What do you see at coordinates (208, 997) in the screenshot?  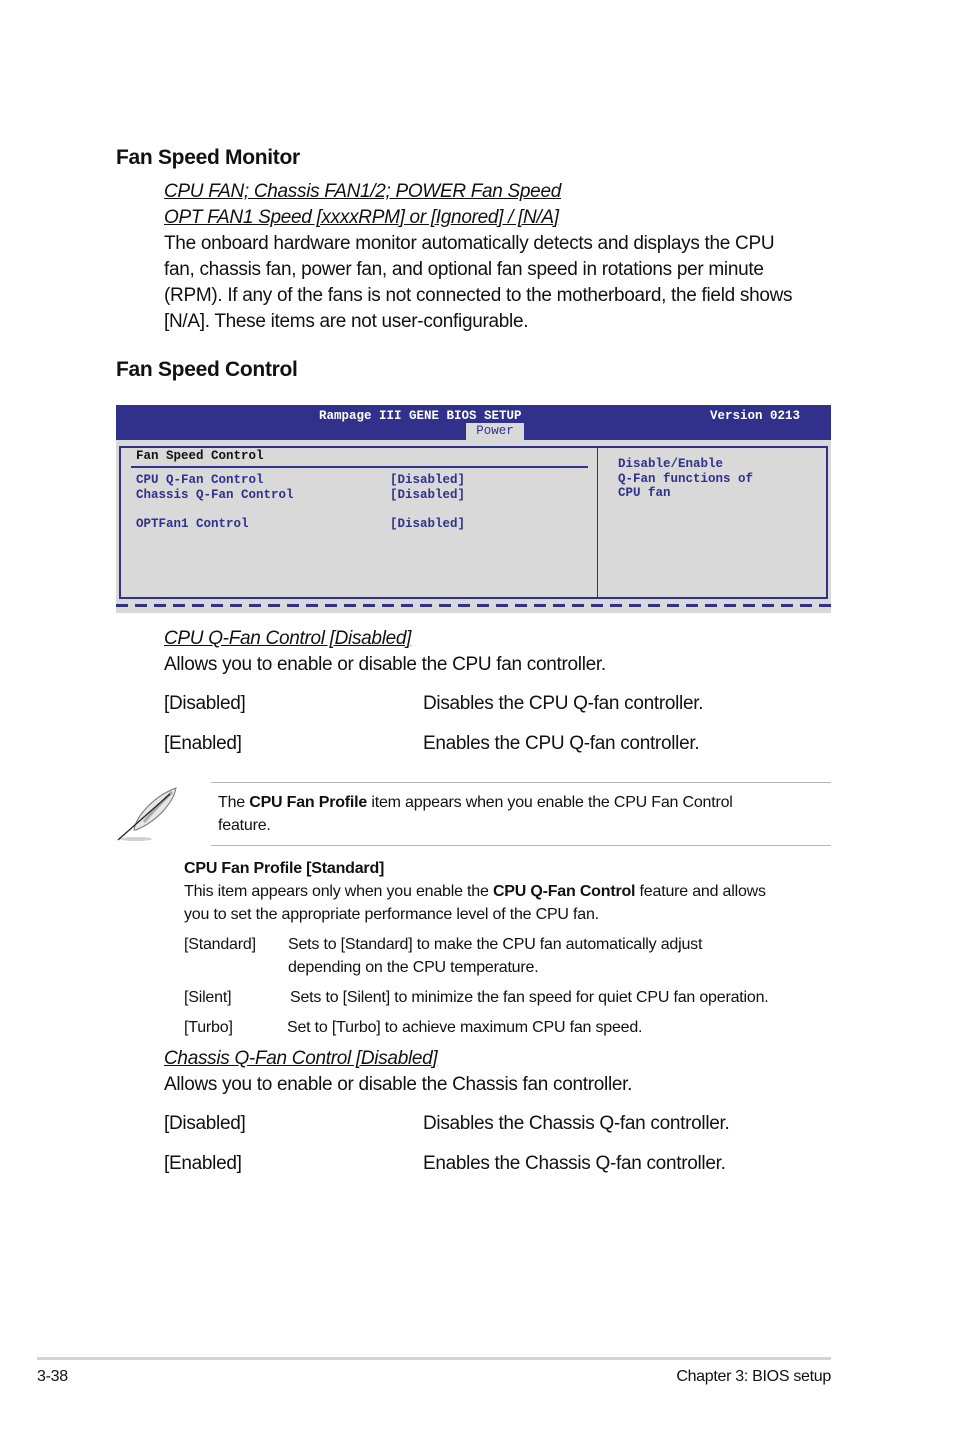 I see `profile-option-name: [Silent]` at bounding box center [208, 997].